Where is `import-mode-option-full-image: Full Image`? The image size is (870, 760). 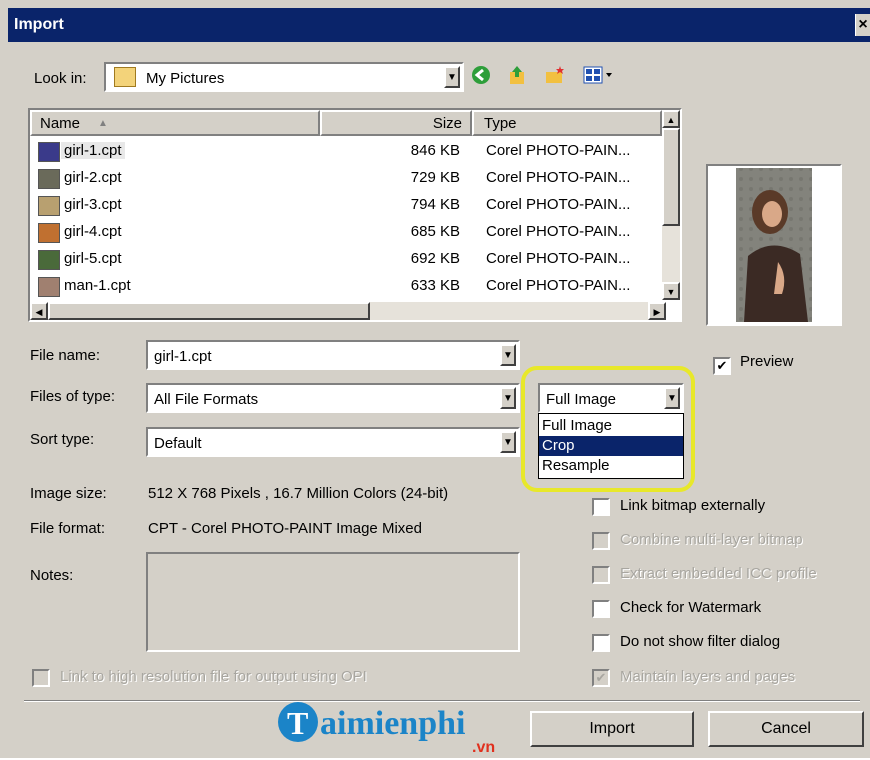
import-mode-option-full-image: Full Image is located at coordinates (611, 426).